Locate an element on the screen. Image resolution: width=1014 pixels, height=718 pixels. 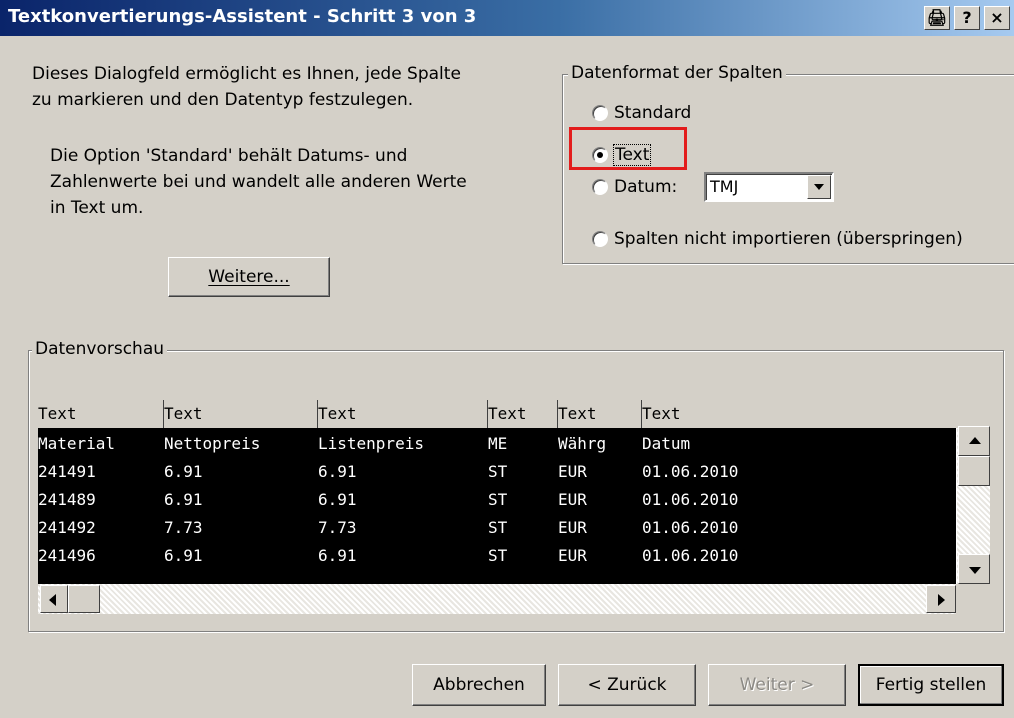
table-cell: Datum is located at coordinates (666, 443).